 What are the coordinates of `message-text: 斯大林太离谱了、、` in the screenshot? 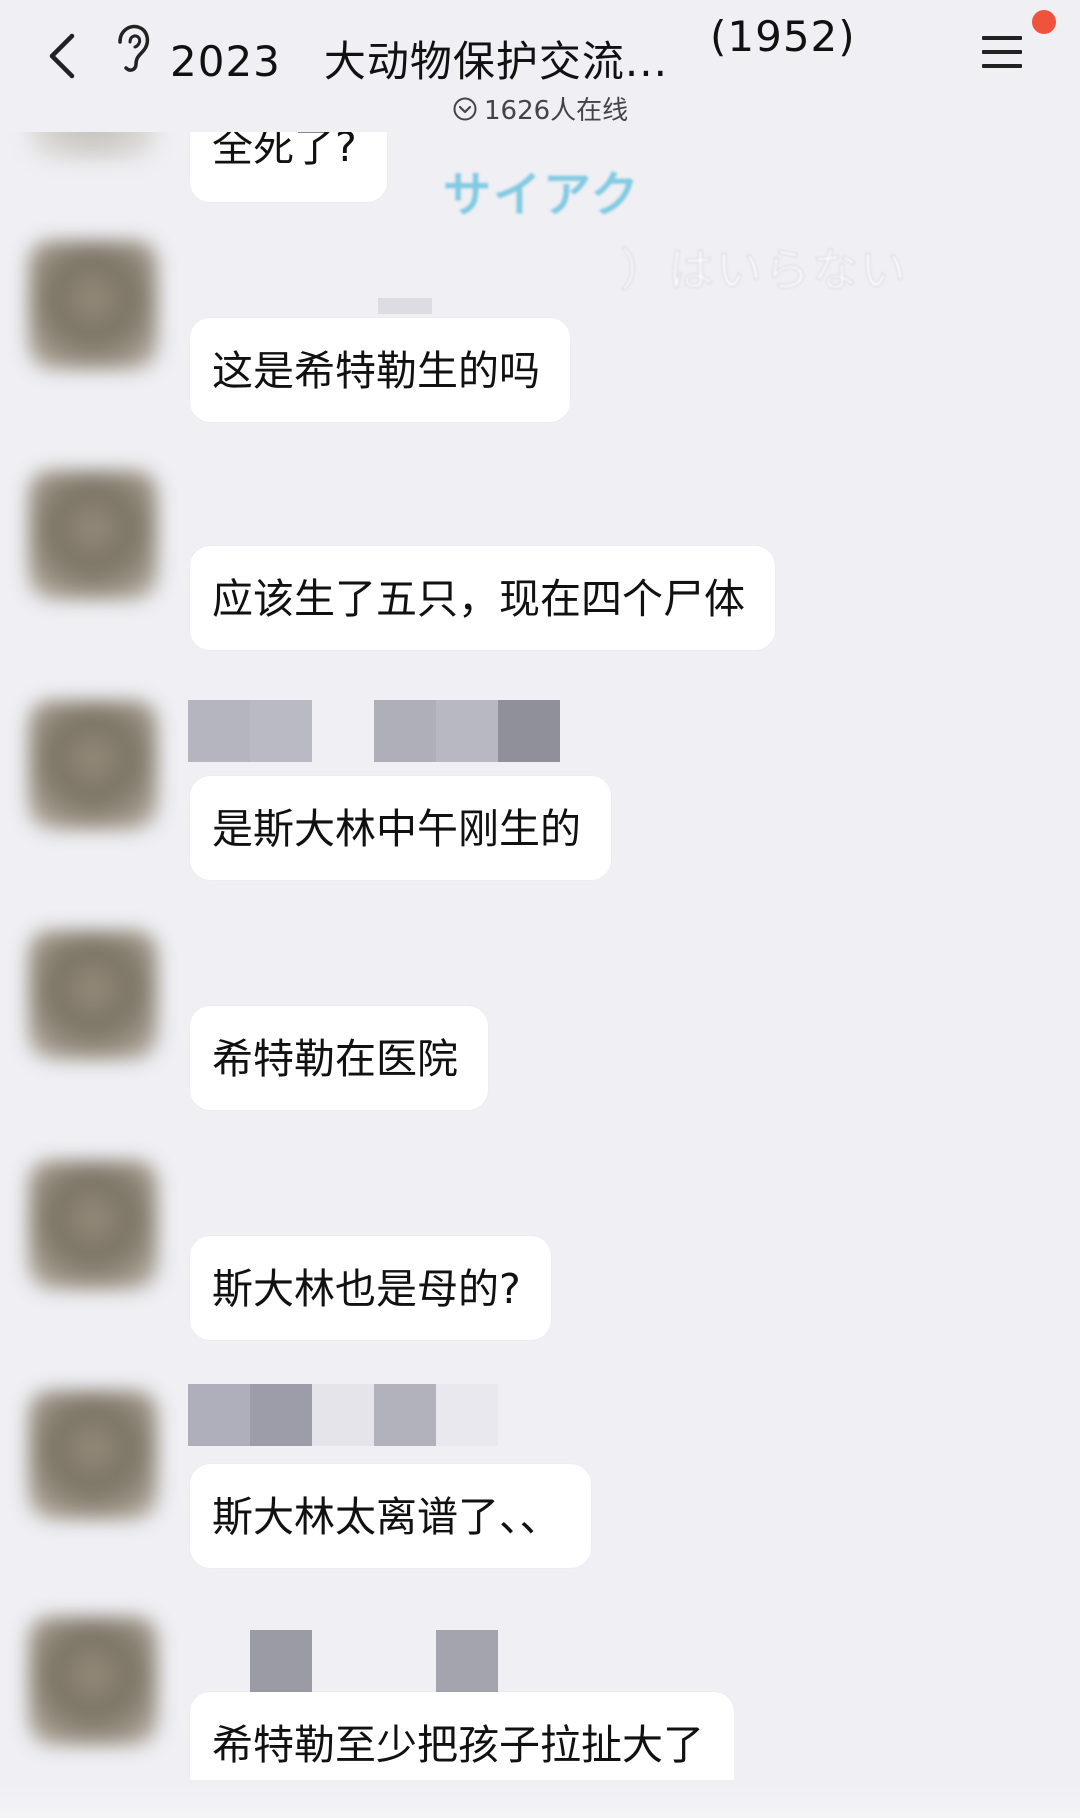 It's located at (386, 1517).